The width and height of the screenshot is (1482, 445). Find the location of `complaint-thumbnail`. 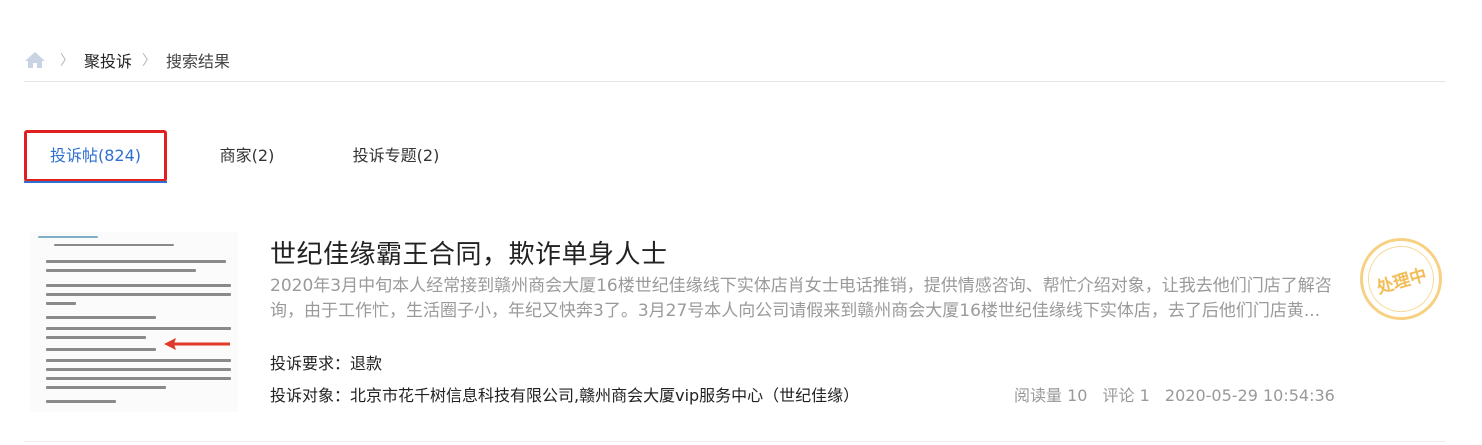

complaint-thumbnail is located at coordinates (134, 322).